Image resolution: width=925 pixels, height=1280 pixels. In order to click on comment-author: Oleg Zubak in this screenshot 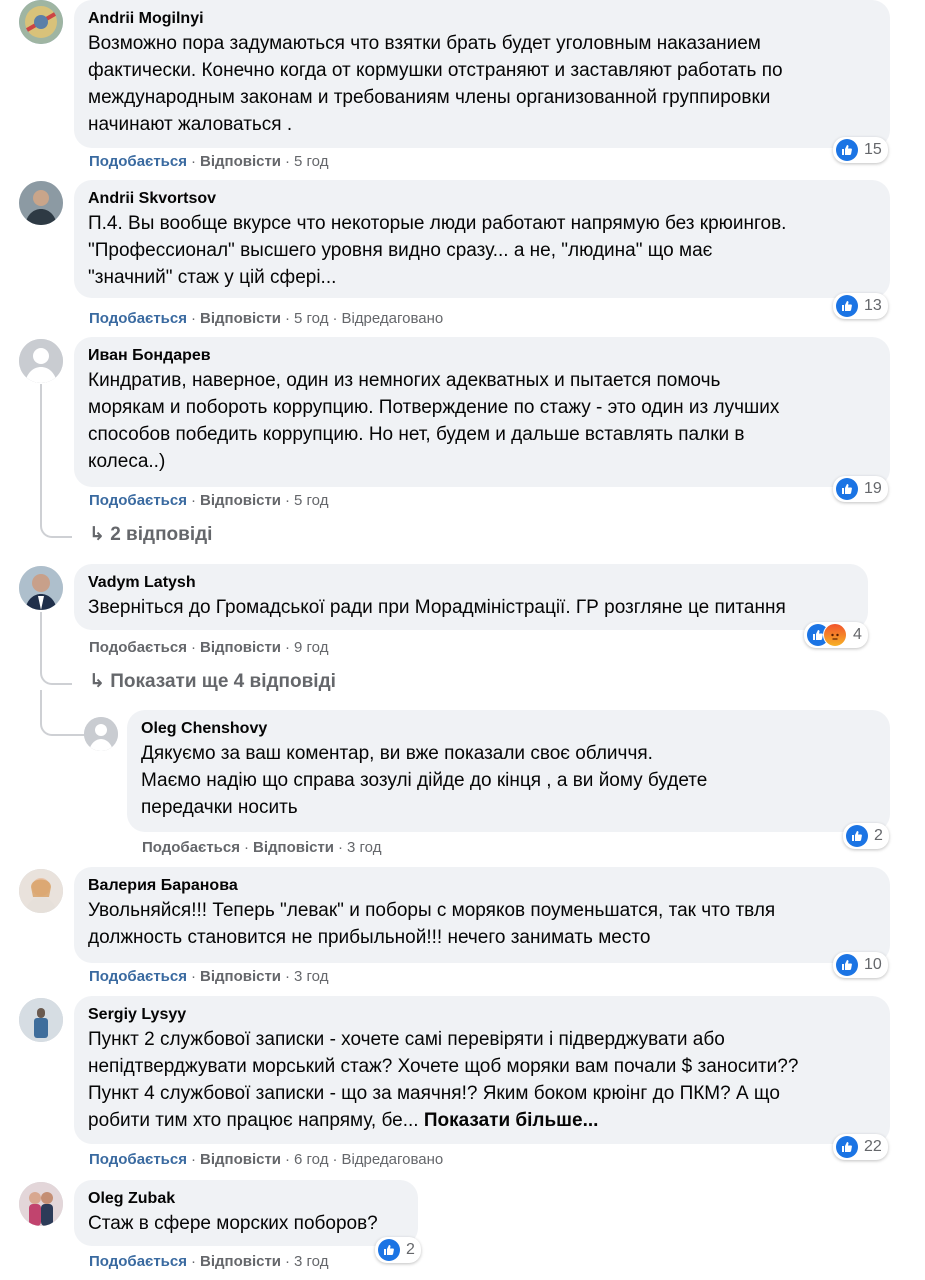, I will do `click(246, 1199)`.